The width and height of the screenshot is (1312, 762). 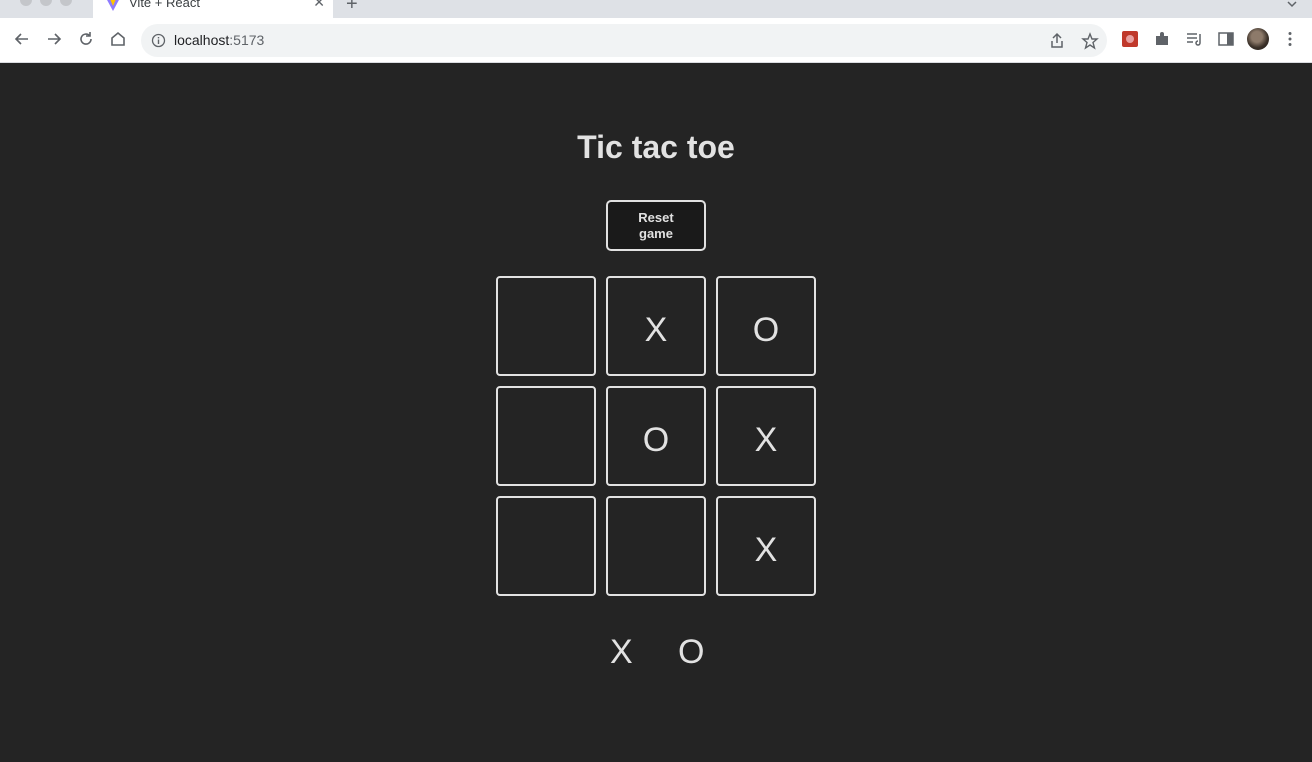 I want to click on home-icon, so click(x=118, y=39).